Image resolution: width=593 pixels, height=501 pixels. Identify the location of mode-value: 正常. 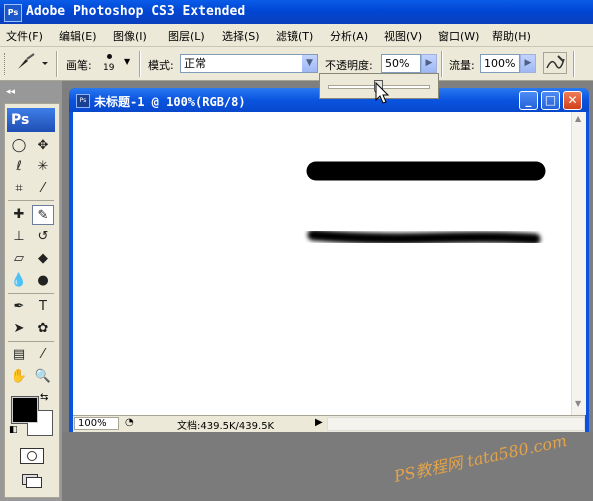
(195, 63).